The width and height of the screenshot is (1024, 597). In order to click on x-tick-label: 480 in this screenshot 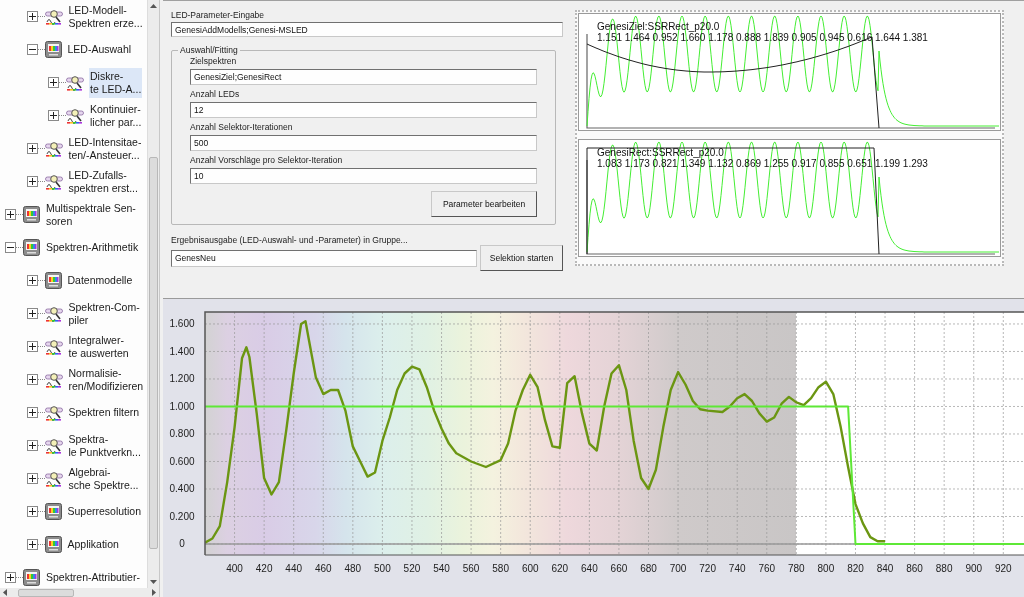, I will do `click(353, 568)`.